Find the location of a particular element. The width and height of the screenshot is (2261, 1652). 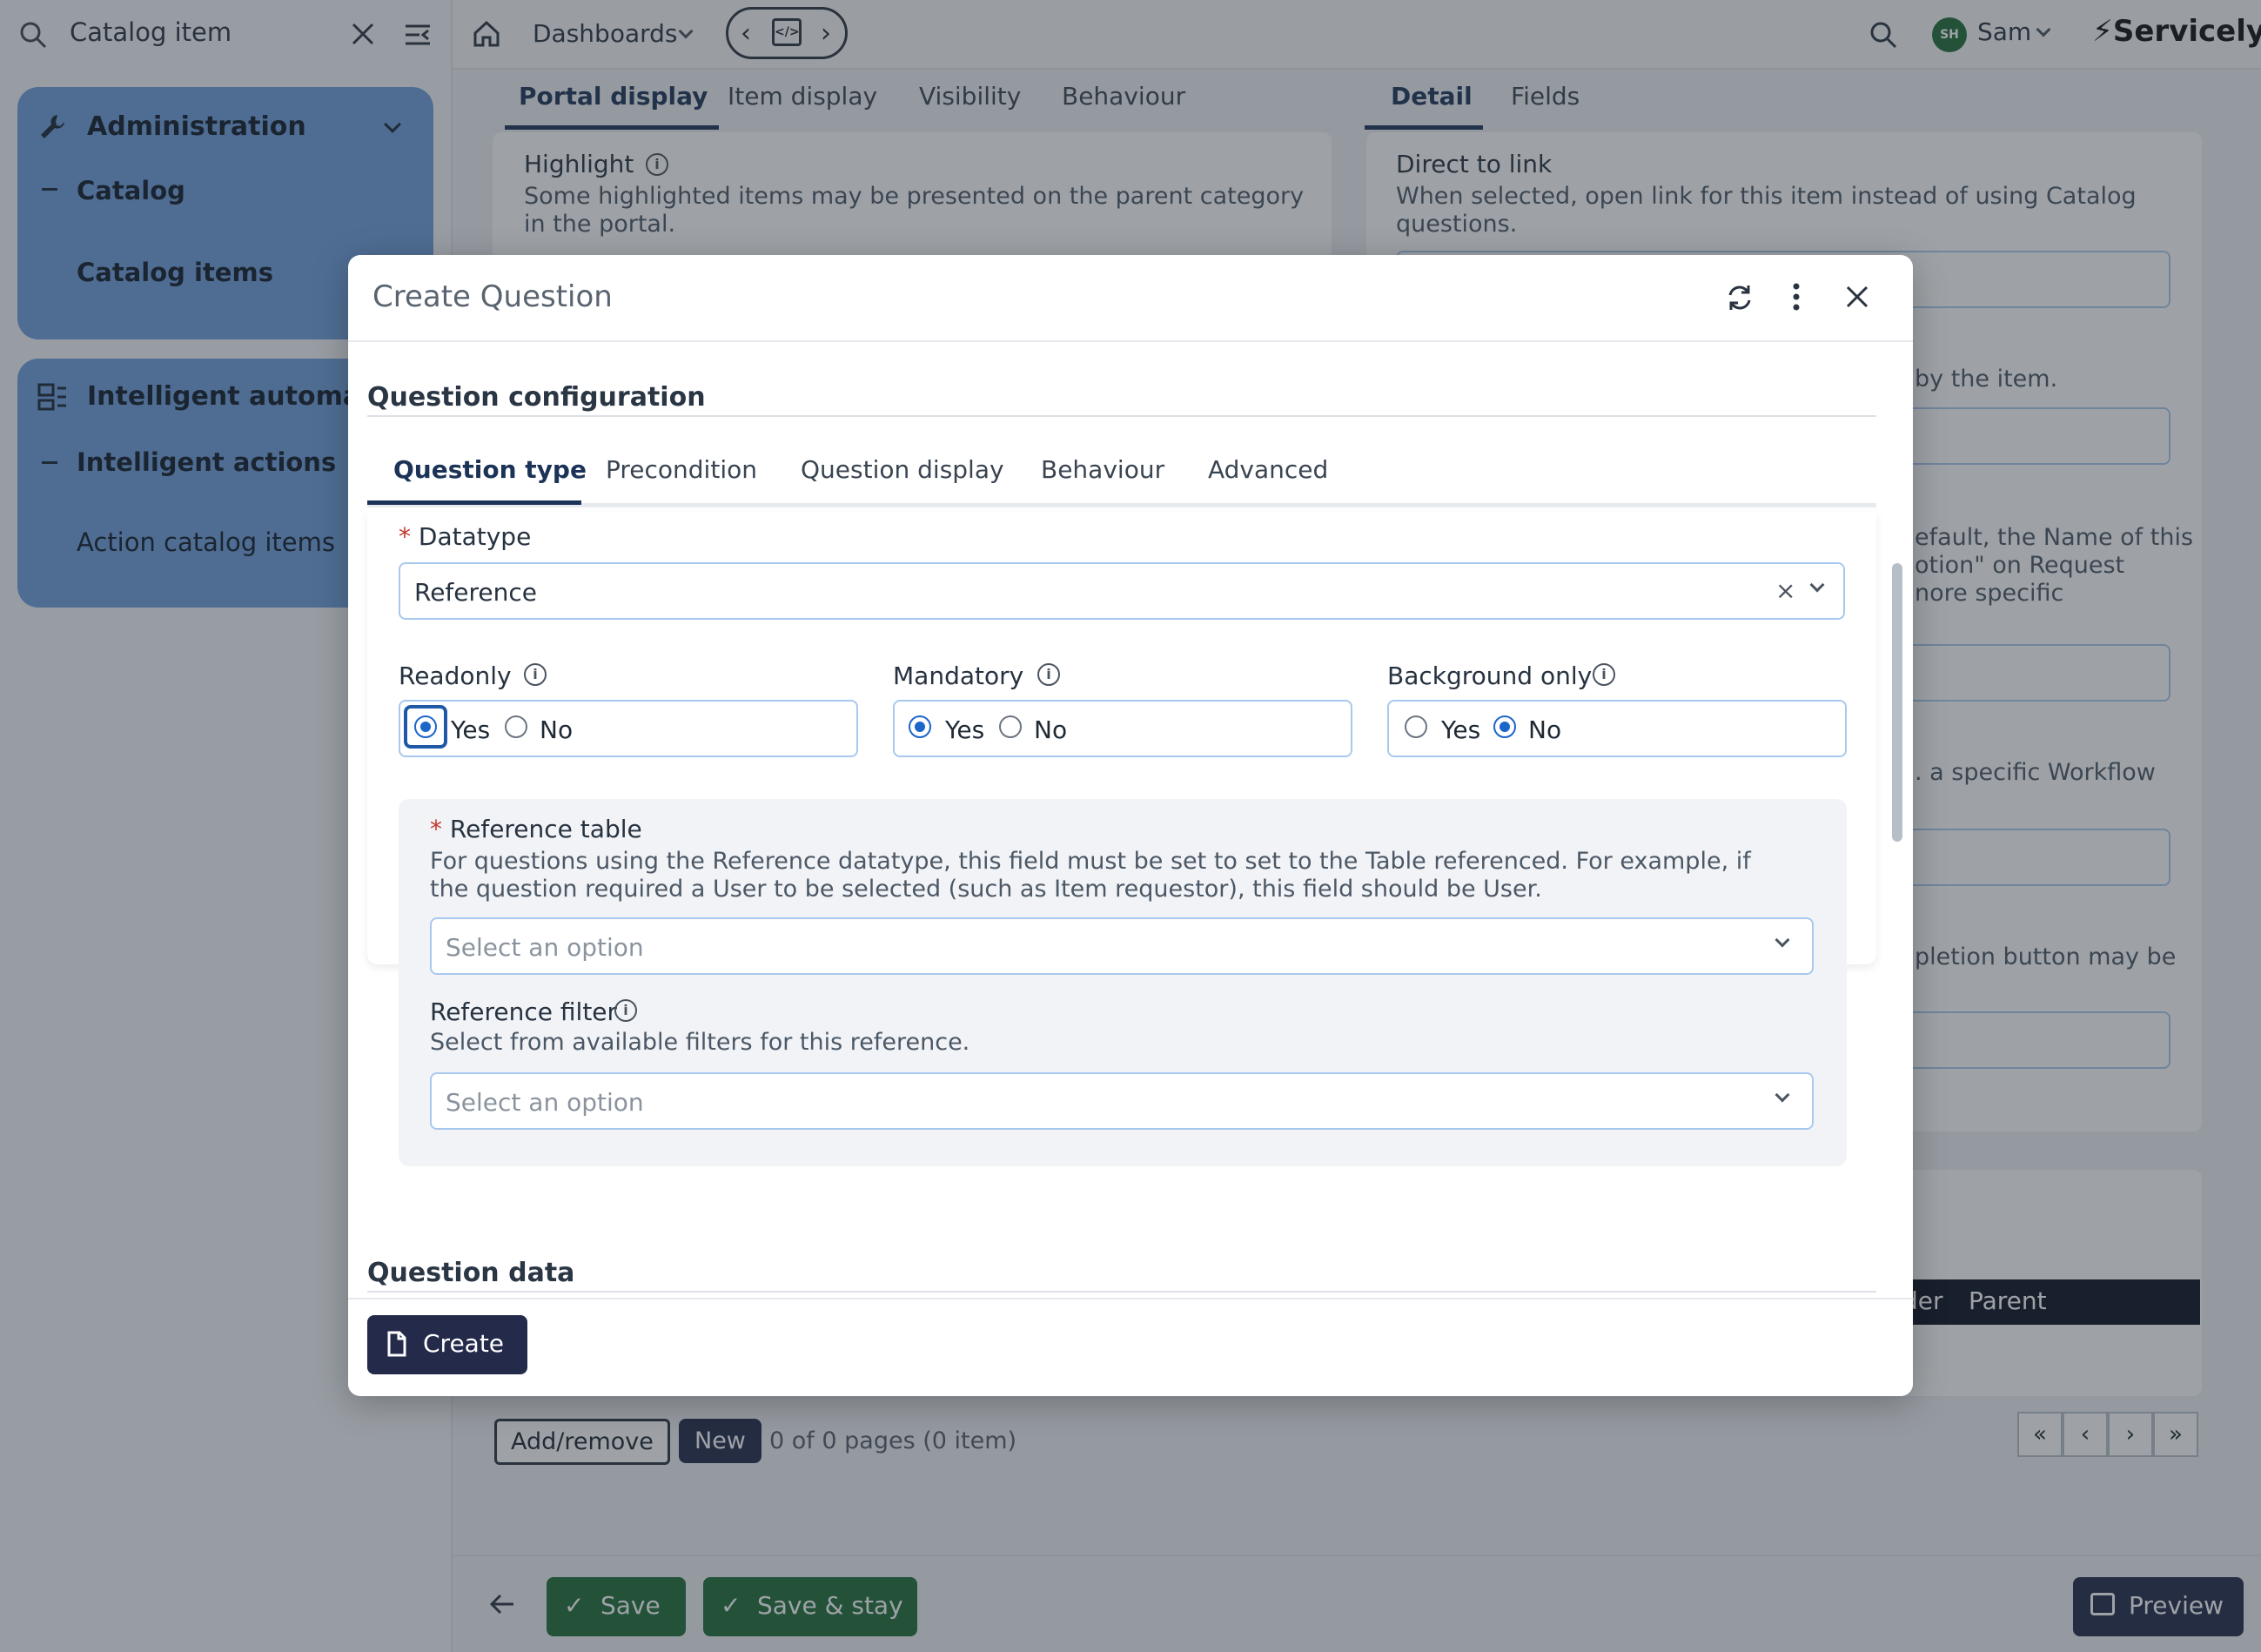

reference-filter-placeholder: Select an option is located at coordinates (545, 1102).